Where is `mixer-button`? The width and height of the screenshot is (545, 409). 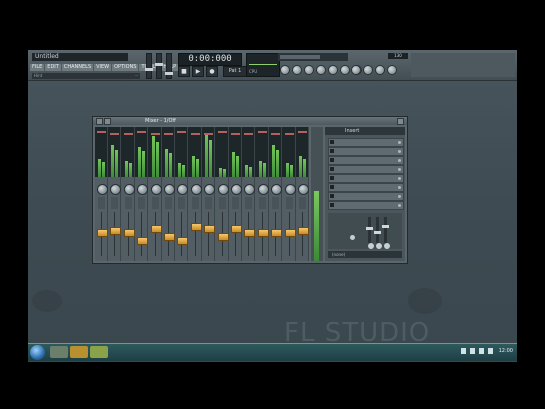 mixer-button is located at coordinates (333, 70).